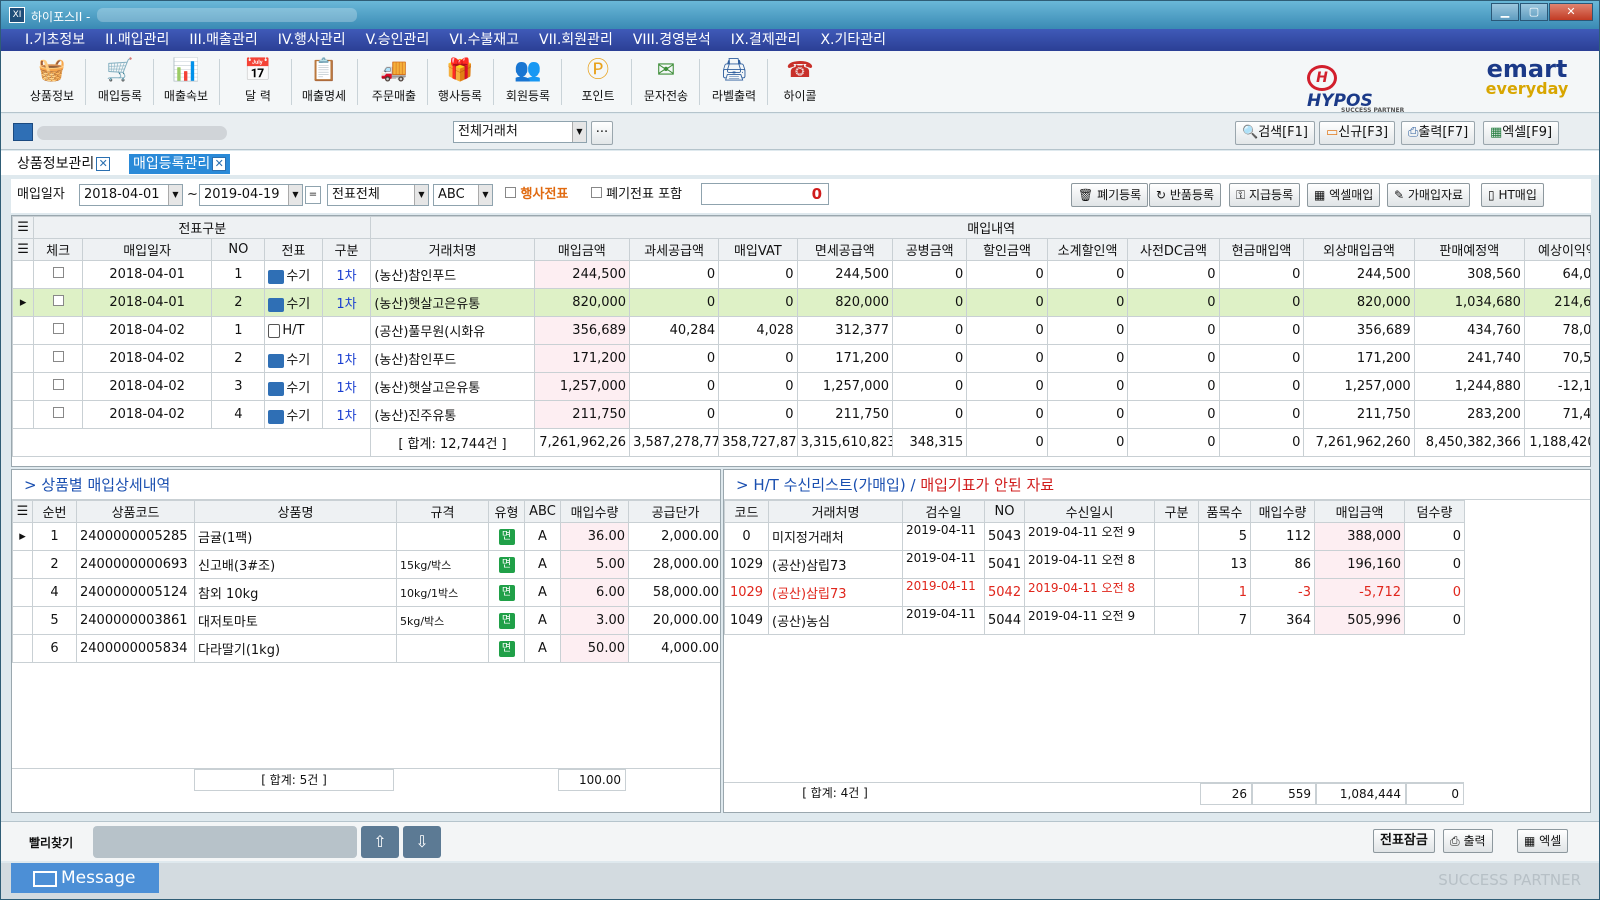 The width and height of the screenshot is (1600, 900). Describe the element at coordinates (674, 249) in the screenshot. I see `col-header: 과세공급액` at that location.